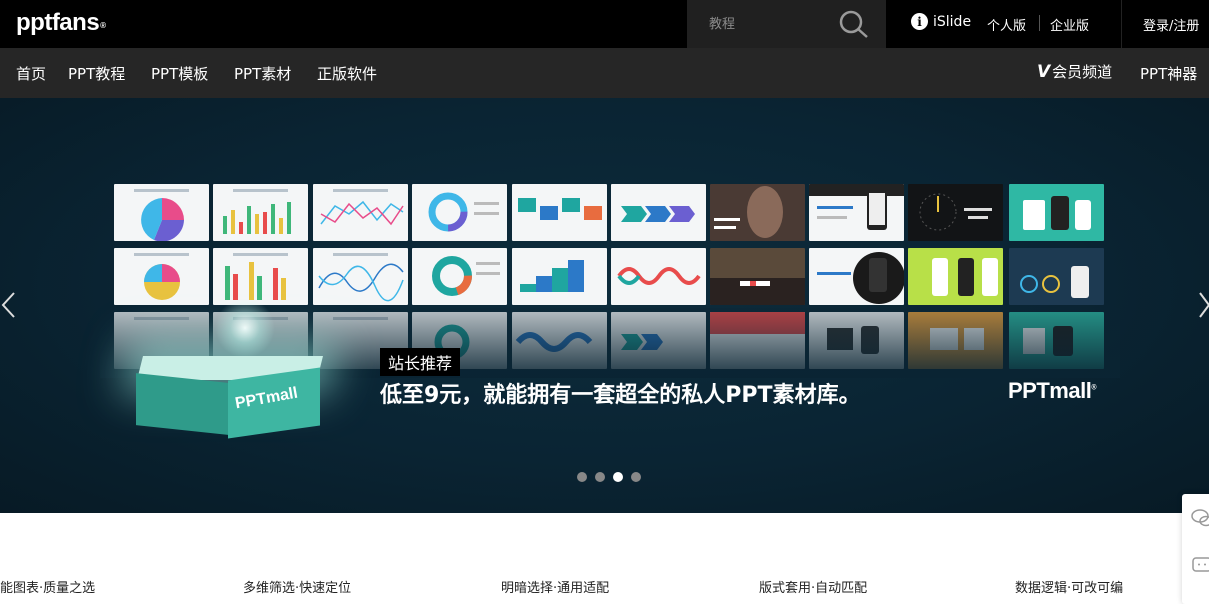  What do you see at coordinates (1006, 24) in the screenshot?
I see `personal-edition-link: 个人版` at bounding box center [1006, 24].